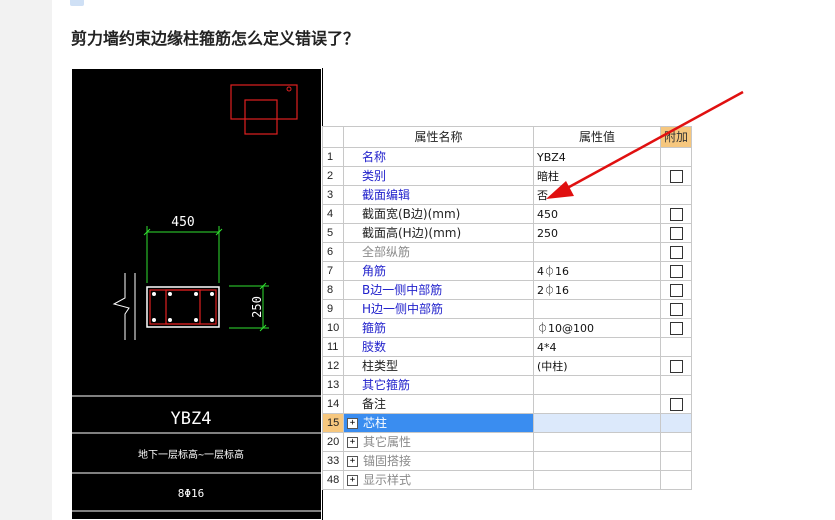 The height and width of the screenshot is (520, 835). I want to click on col-header-value: 属性值, so click(597, 137).